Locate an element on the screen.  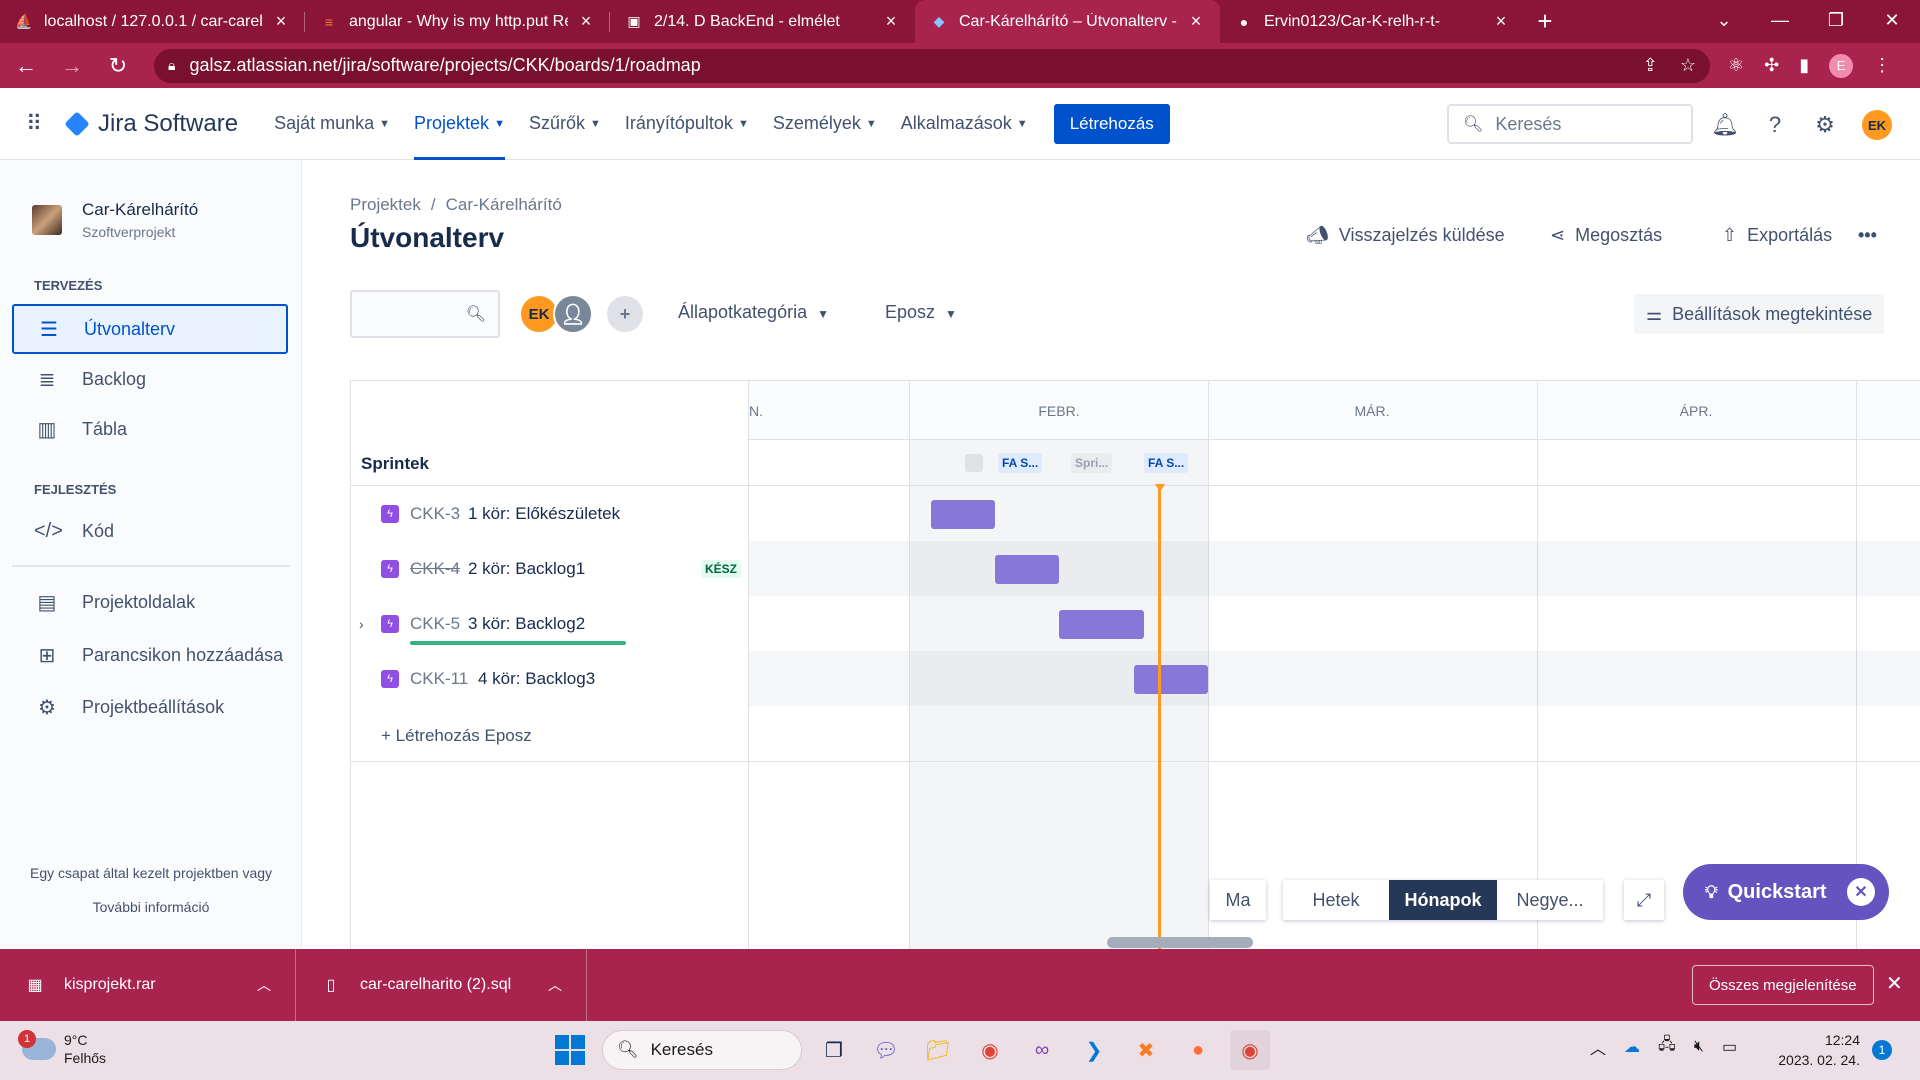
unassigned-avatar-icon: 👤︎ is located at coordinates (573, 314).